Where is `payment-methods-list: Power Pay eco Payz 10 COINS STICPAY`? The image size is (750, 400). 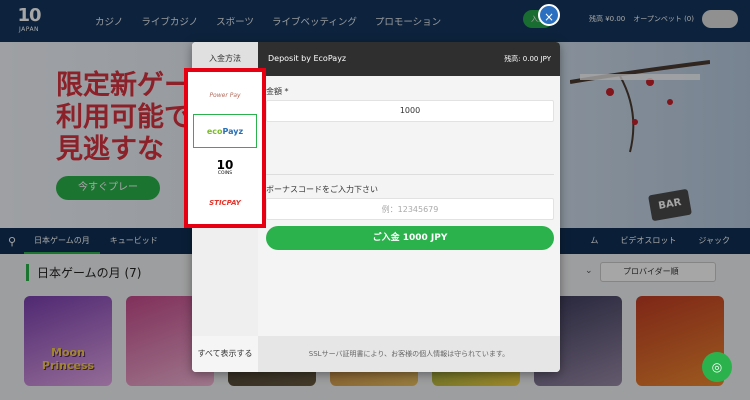
payment-methods-list: Power Pay eco Payz 10 COINS STICPAY is located at coordinates (225, 148).